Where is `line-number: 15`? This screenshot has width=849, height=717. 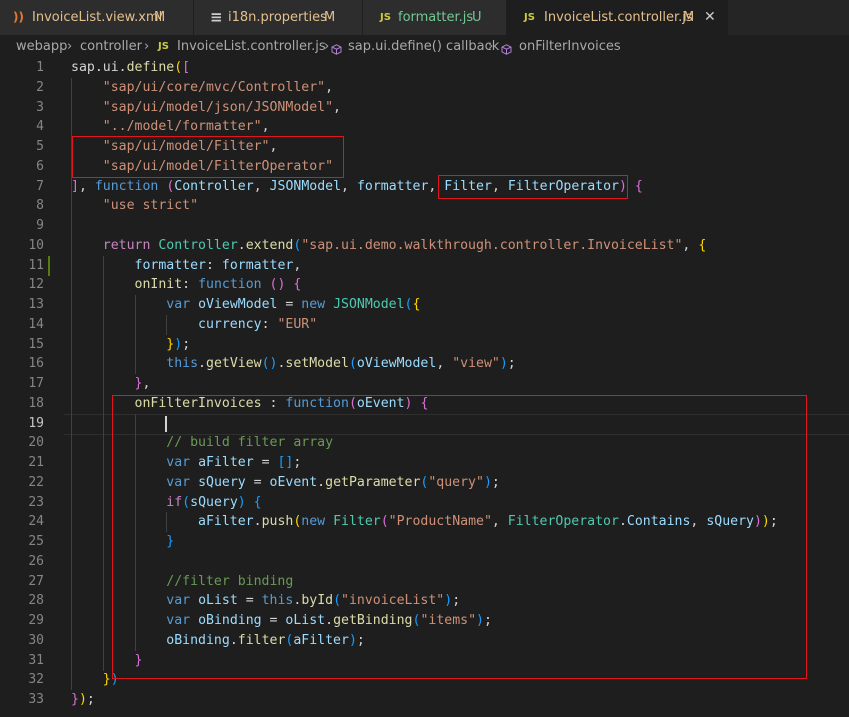
line-number: 15 is located at coordinates (36, 344).